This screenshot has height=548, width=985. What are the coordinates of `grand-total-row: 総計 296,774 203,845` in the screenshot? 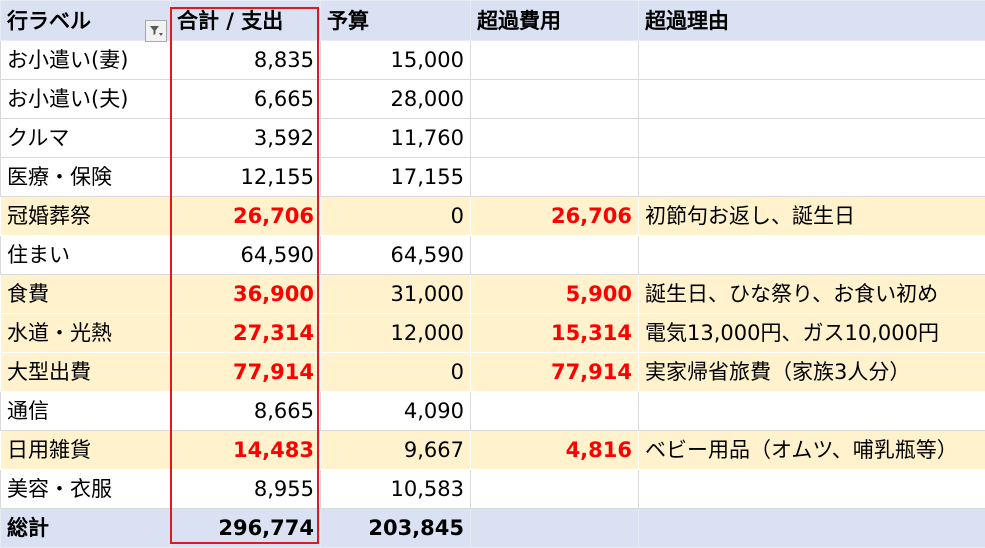 It's located at (492, 528).